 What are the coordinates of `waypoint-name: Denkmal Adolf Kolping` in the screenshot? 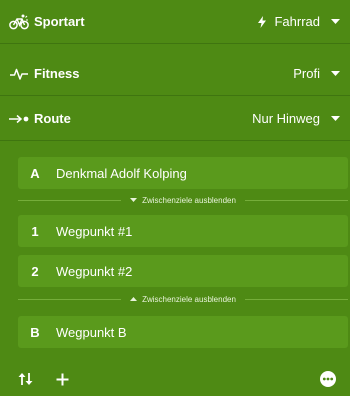 It's located at (121, 173).